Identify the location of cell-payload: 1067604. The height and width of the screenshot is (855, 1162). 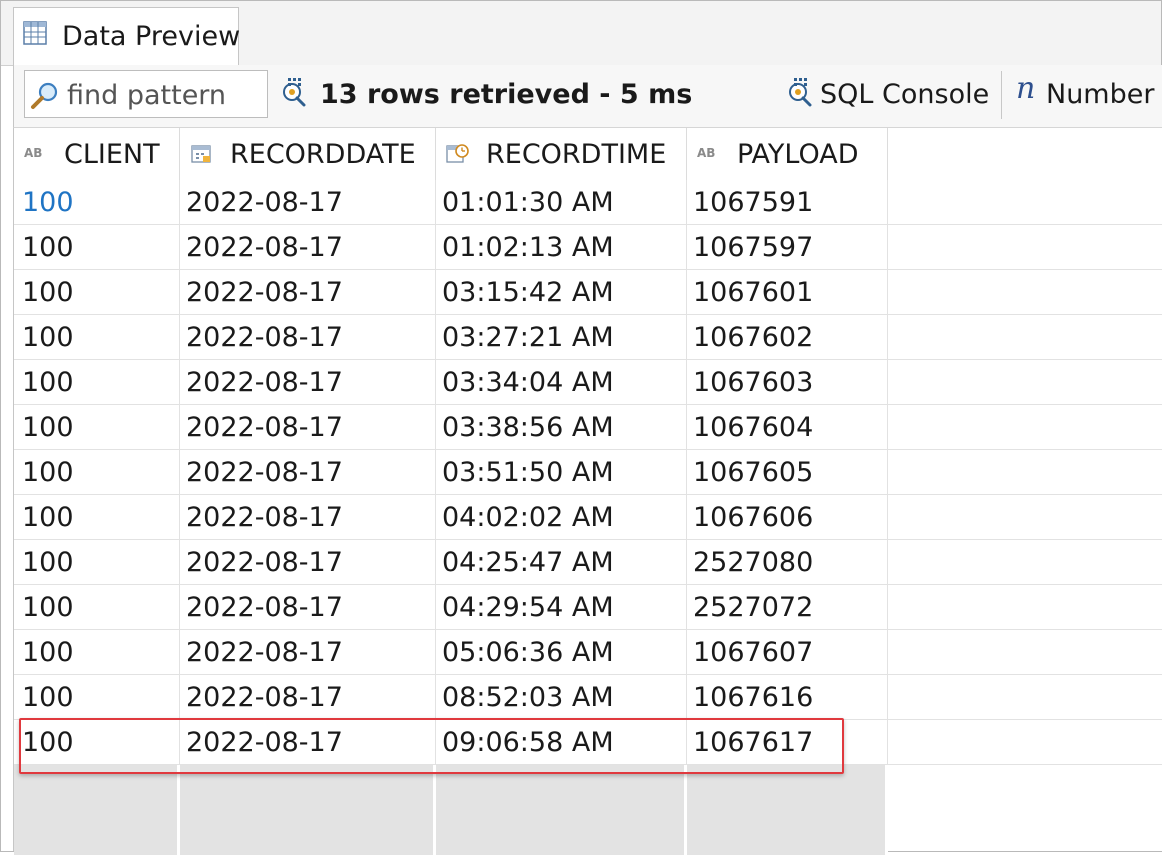
(787, 427).